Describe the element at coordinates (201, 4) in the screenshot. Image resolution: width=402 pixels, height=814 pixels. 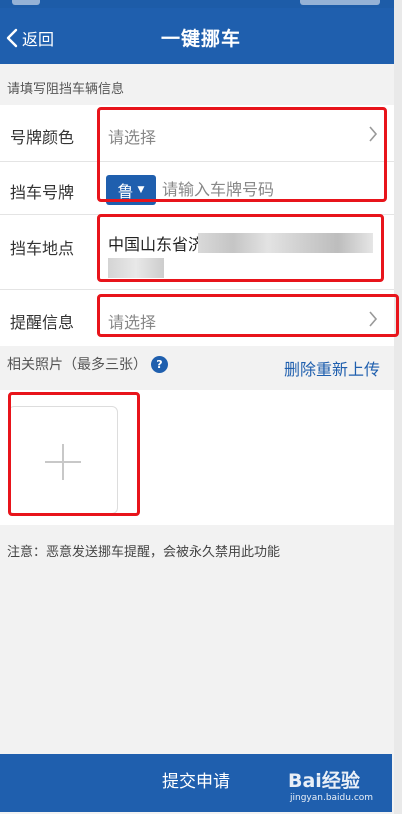
I see `status-bar` at that location.